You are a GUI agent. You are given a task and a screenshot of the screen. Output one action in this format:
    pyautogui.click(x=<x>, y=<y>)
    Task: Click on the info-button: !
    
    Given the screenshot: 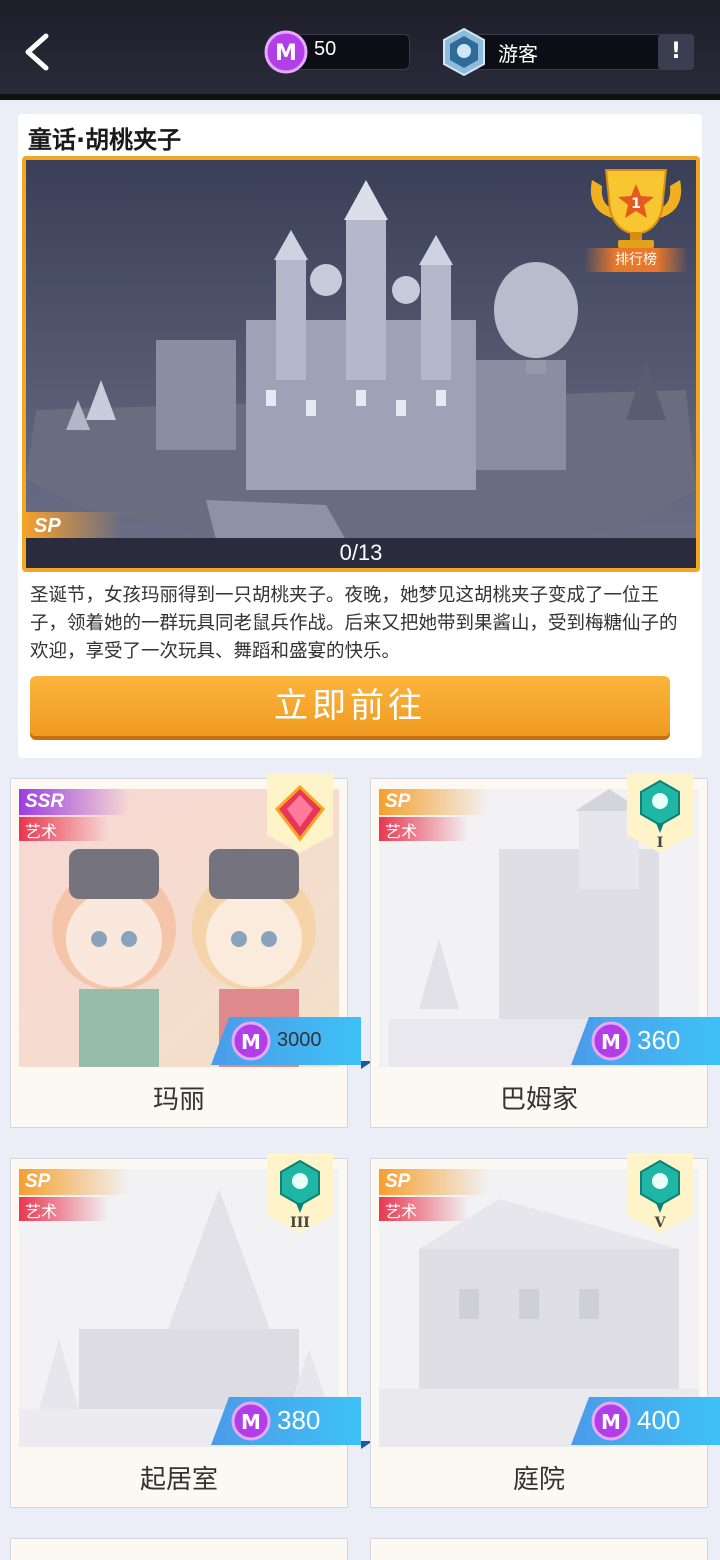 What is the action you would take?
    pyautogui.click(x=676, y=52)
    